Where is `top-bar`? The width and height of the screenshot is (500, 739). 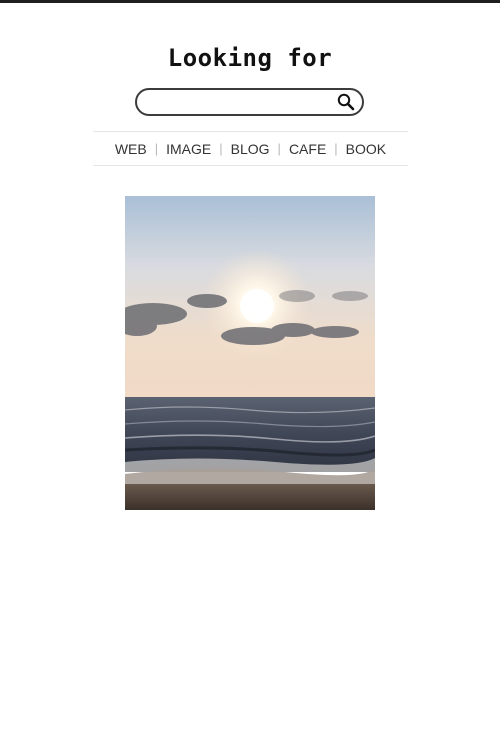 top-bar is located at coordinates (250, 1).